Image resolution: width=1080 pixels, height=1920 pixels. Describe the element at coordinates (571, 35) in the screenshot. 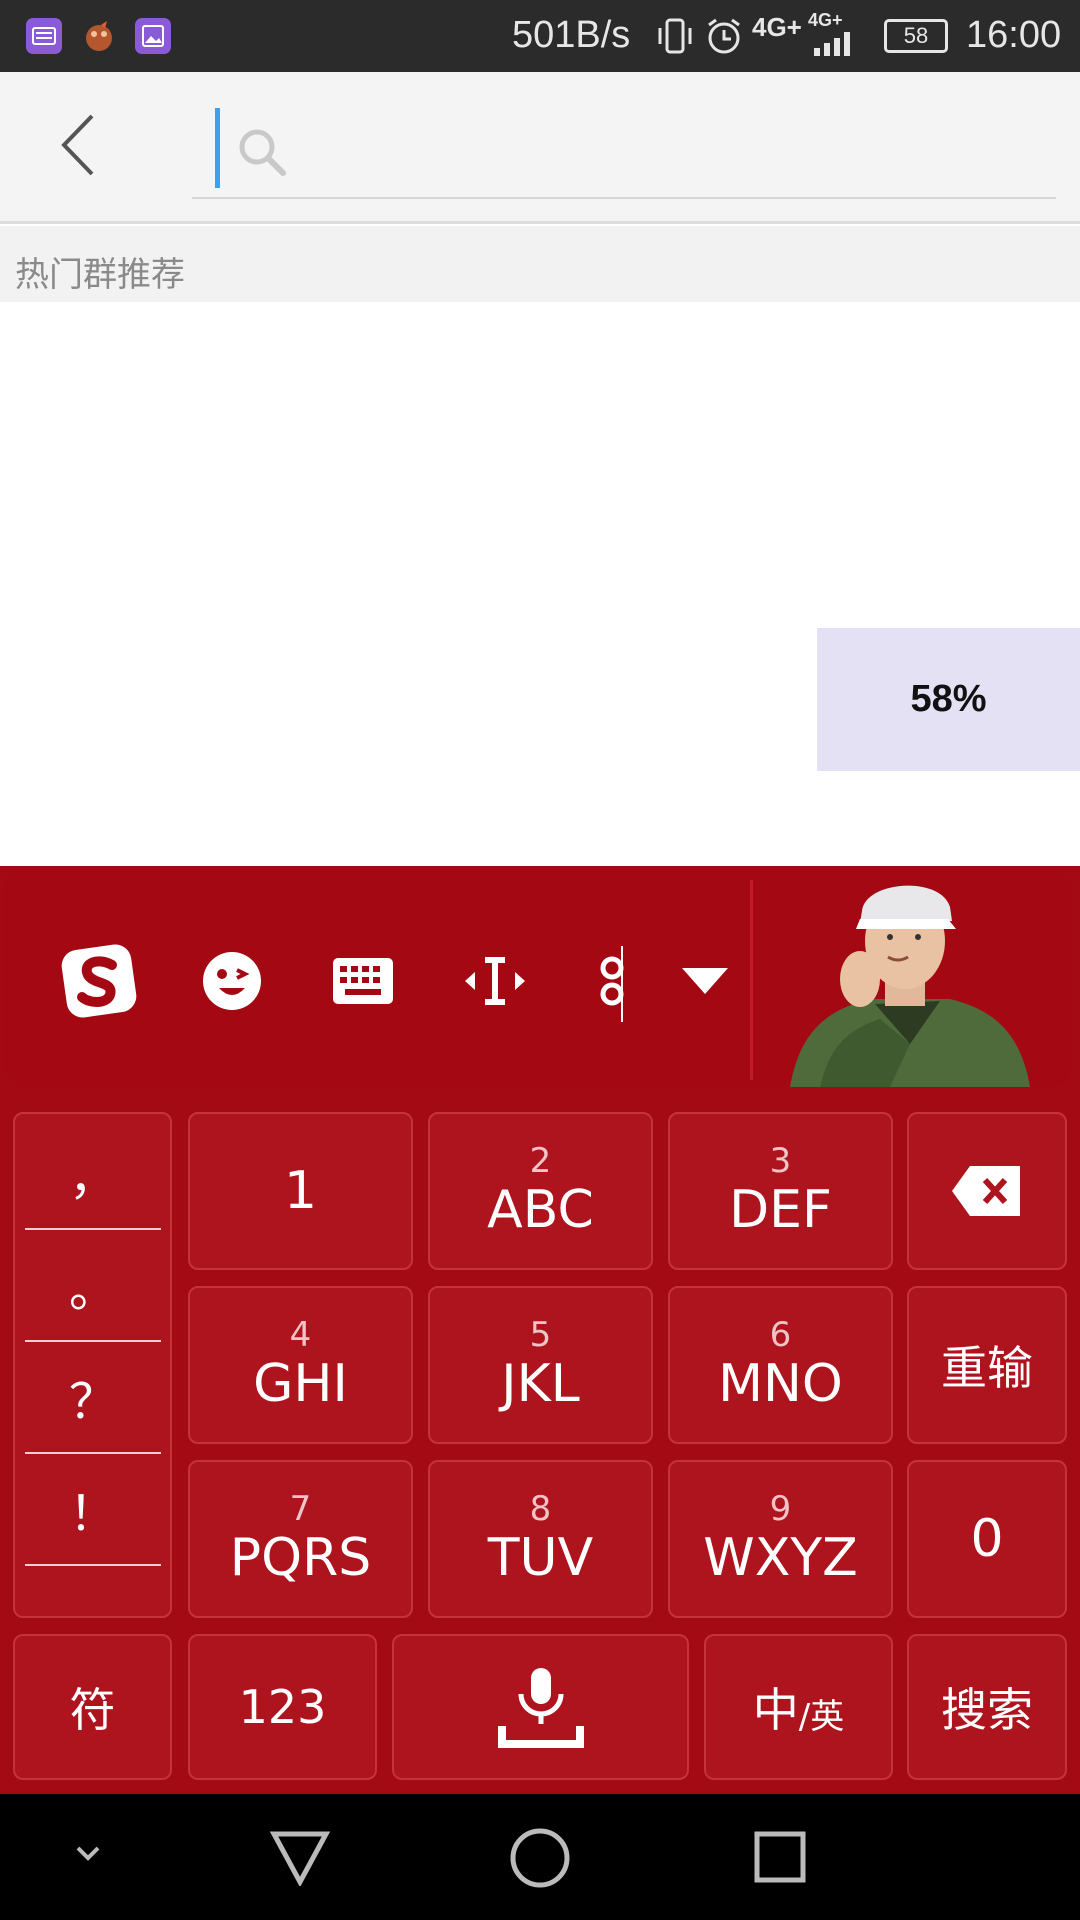

I see `net-speed: 501B/s` at that location.